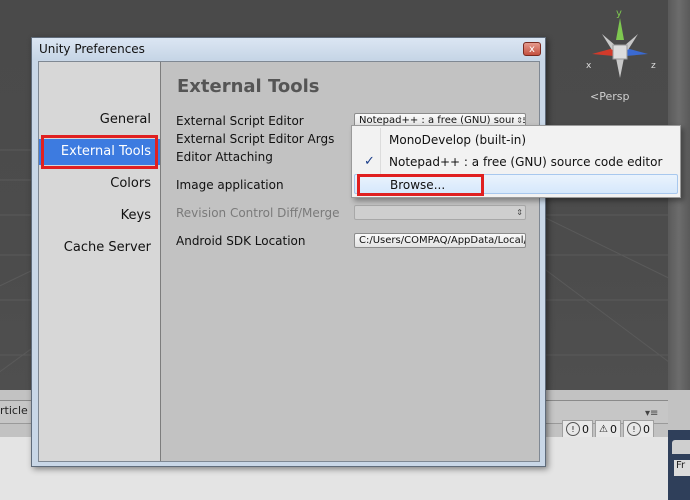  What do you see at coordinates (224, 157) in the screenshot?
I see `editor-attaching-label: Editor Attaching` at bounding box center [224, 157].